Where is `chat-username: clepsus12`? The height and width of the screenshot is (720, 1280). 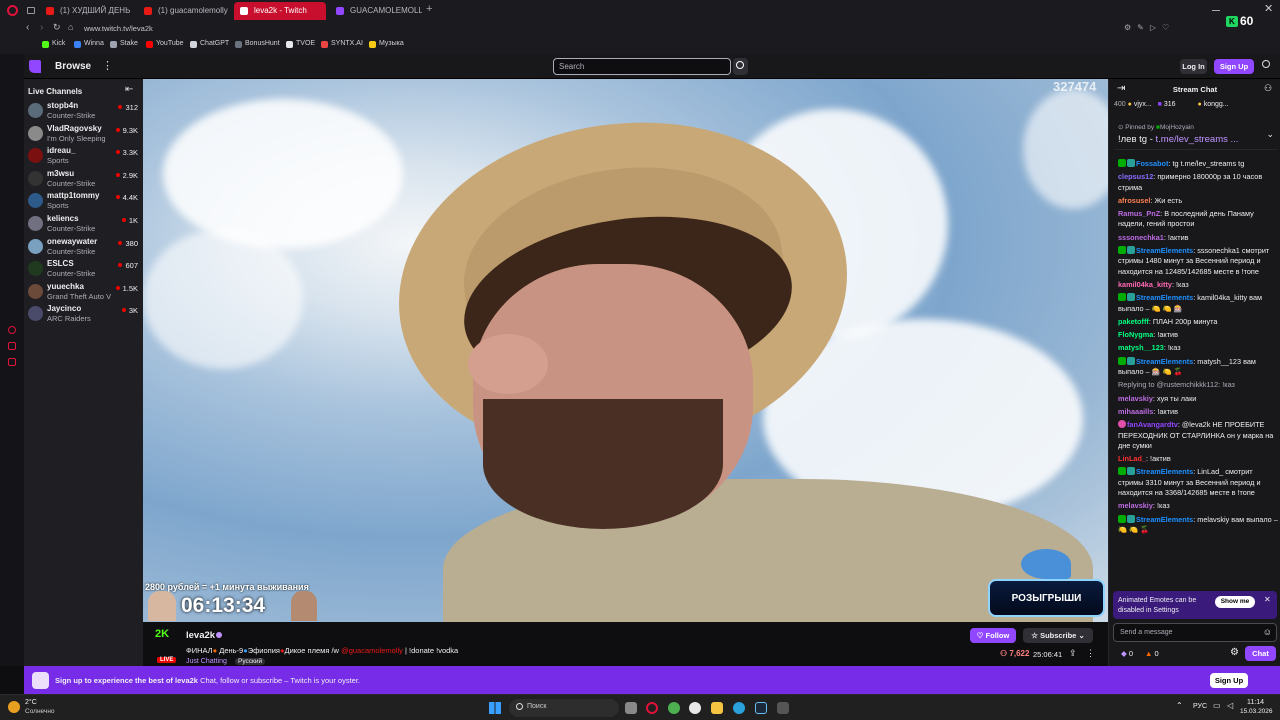
chat-username: clepsus12 is located at coordinates (1135, 176).